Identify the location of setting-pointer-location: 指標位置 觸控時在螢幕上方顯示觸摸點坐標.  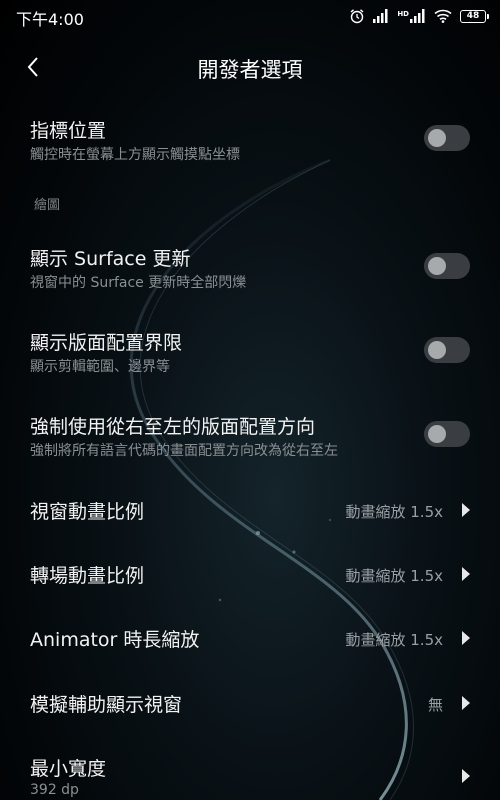
(250, 143).